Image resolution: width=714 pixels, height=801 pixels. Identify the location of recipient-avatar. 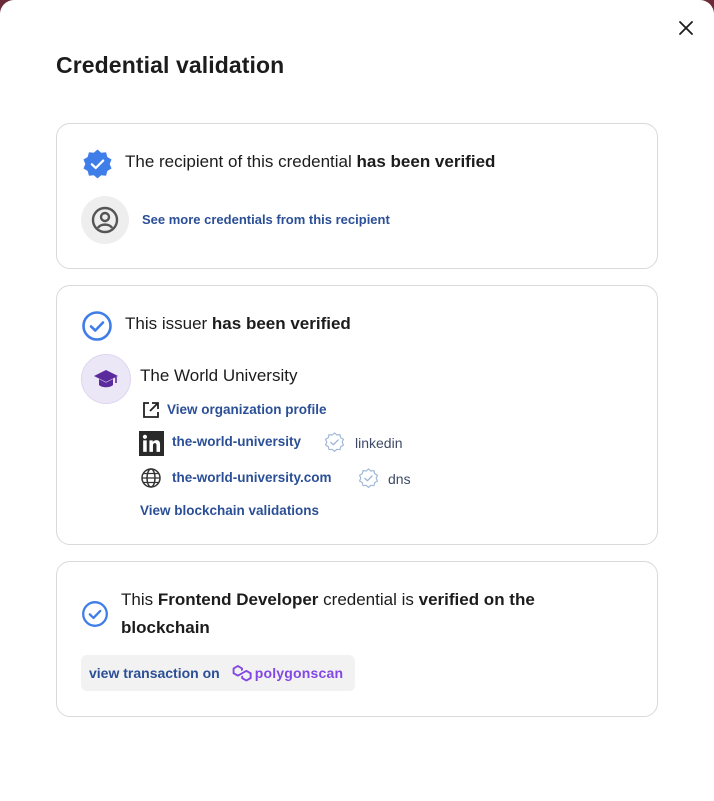
(105, 220).